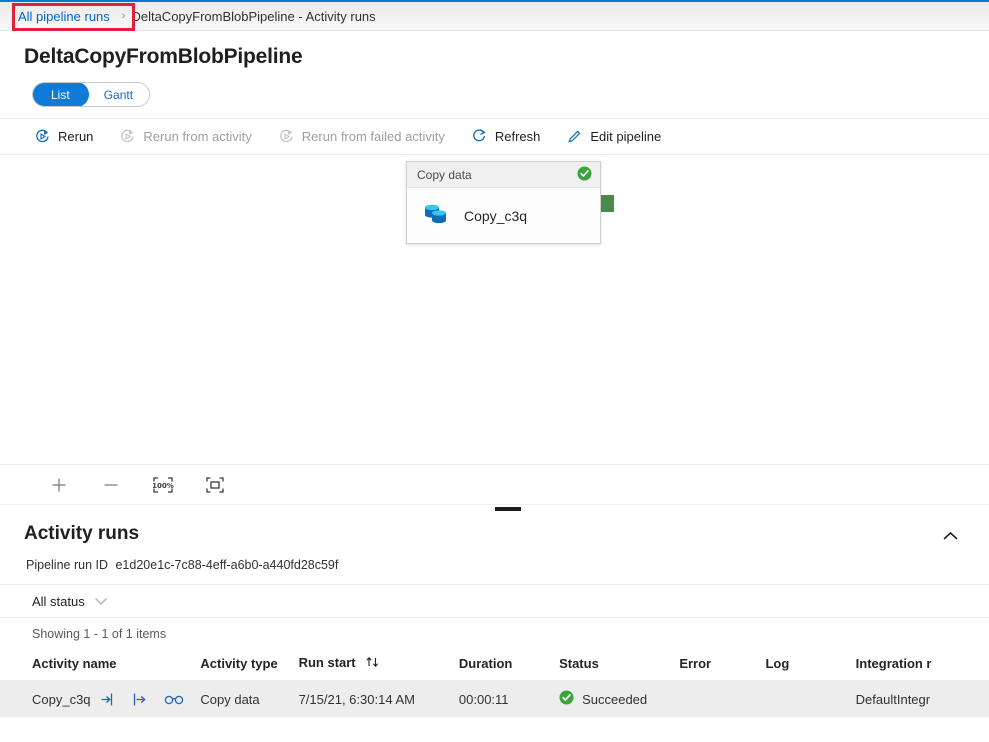  Describe the element at coordinates (607, 203) in the screenshot. I see `activity-output-connector` at that location.